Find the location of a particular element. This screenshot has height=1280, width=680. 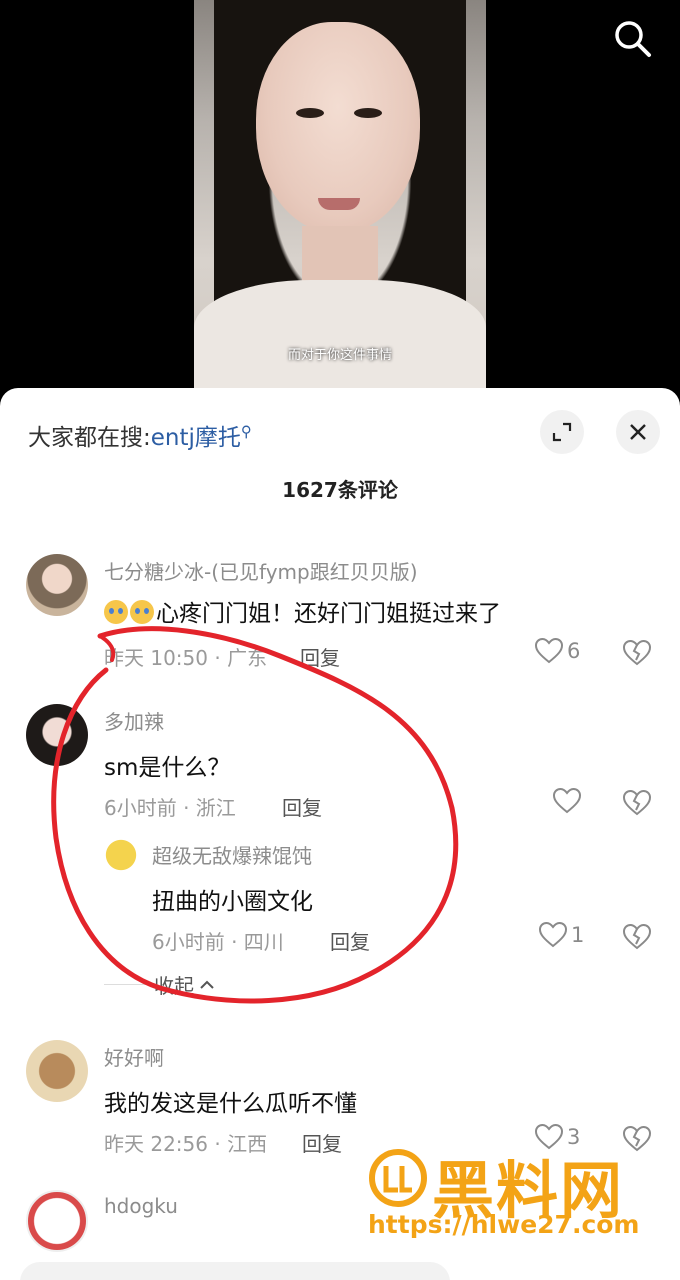

comment-text: 心疼门门姐！还好门门姐挺过来了 is located at coordinates (302, 611).